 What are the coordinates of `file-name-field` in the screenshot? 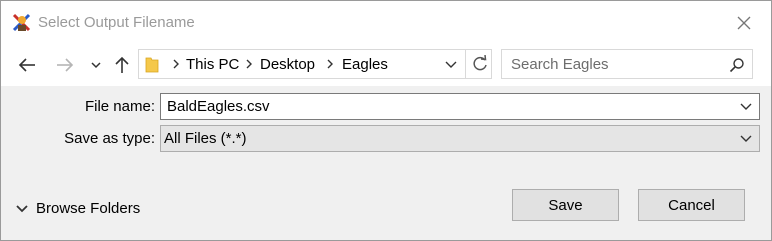 It's located at (460, 106).